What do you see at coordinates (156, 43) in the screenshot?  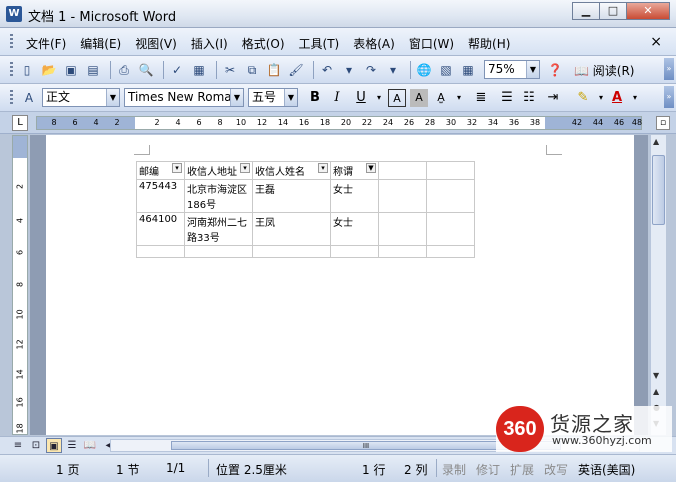 I see `menu-view: 视图(V)` at bounding box center [156, 43].